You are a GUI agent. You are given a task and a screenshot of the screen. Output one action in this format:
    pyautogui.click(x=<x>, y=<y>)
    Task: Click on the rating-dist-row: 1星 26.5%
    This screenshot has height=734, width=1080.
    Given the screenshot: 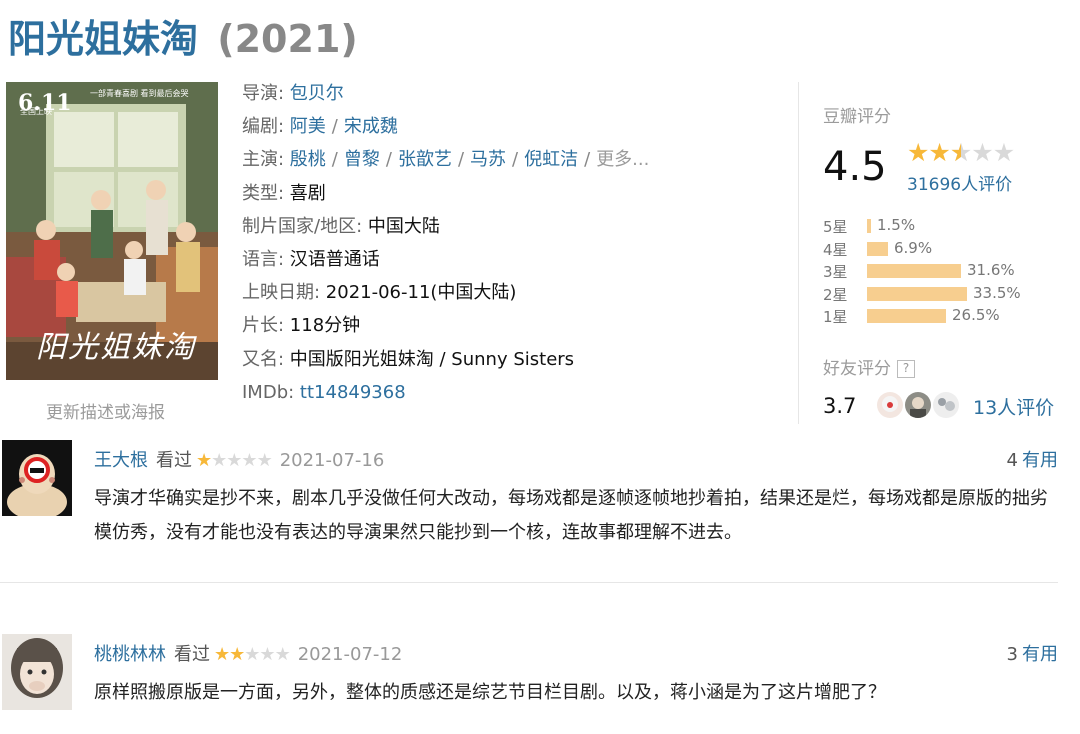 What is the action you would take?
    pyautogui.click(x=938, y=315)
    